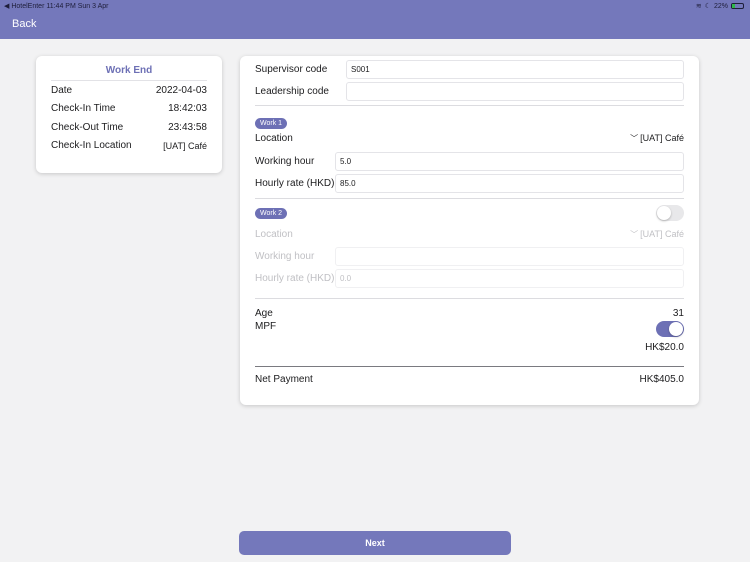  I want to click on battery-icon, so click(737, 6).